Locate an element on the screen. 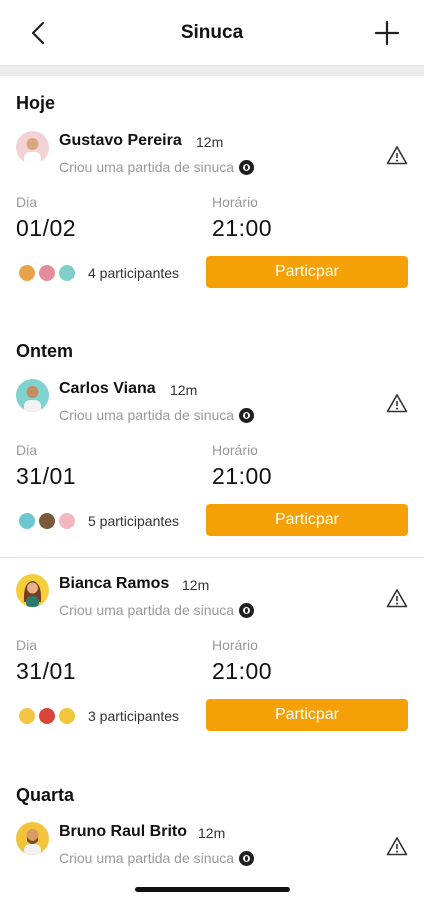 The width and height of the screenshot is (424, 900). participant-count: 5 participantes is located at coordinates (133, 521).